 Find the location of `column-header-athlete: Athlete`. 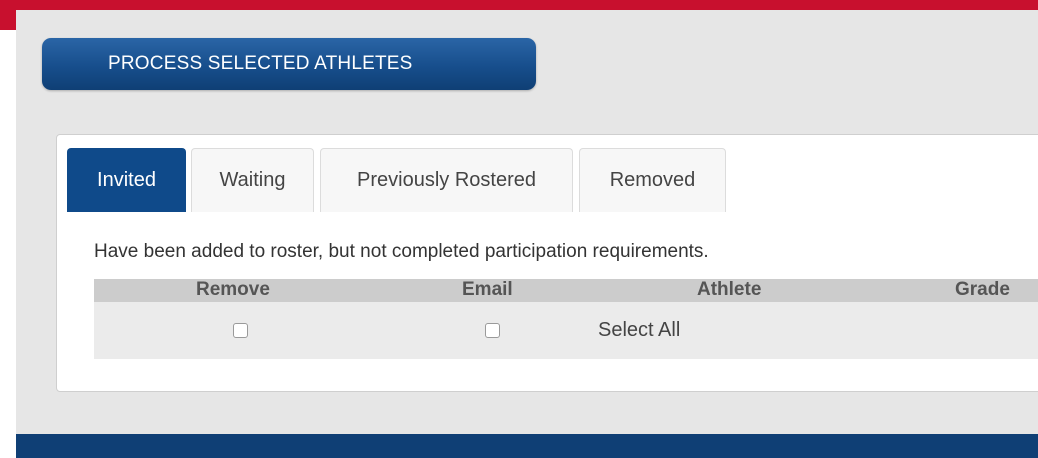

column-header-athlete: Athlete is located at coordinates (729, 289).